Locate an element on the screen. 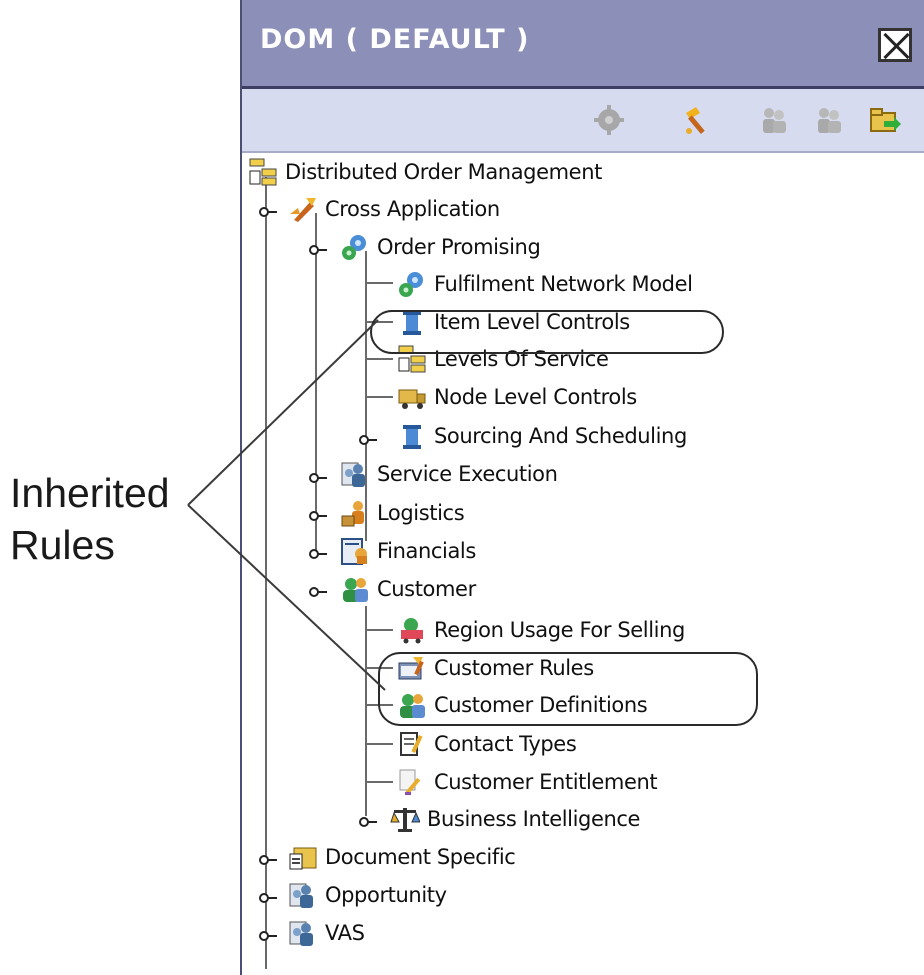  window-title: DOM ( DEFAULT ) is located at coordinates (395, 39).